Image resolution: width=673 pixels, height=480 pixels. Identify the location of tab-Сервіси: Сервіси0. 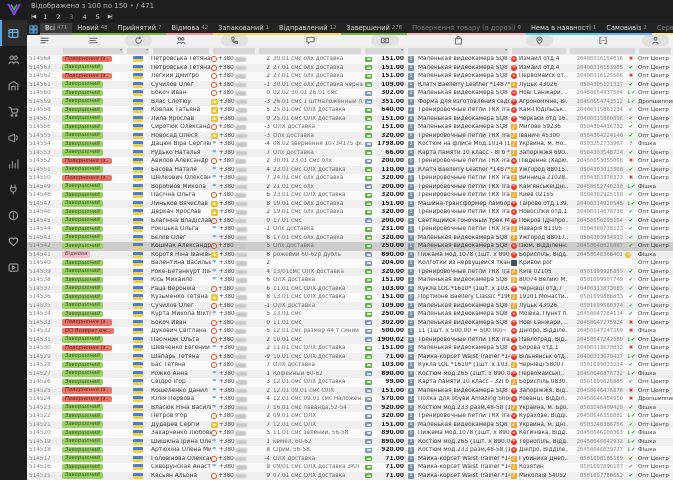
(662, 29).